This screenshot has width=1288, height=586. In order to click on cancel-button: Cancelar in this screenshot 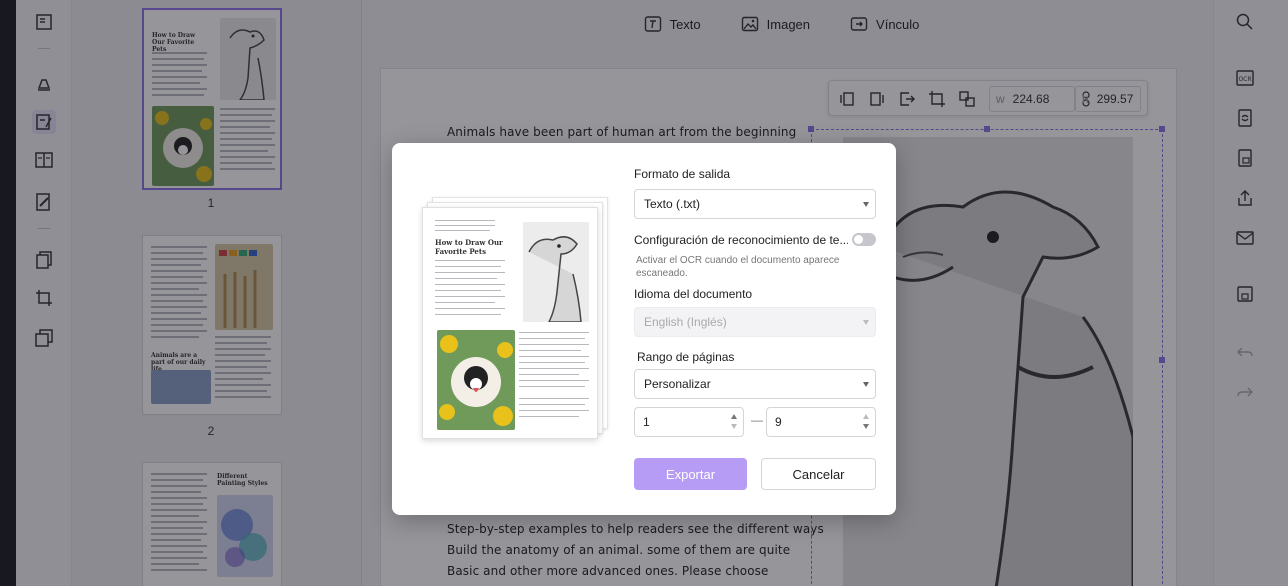, I will do `click(818, 474)`.